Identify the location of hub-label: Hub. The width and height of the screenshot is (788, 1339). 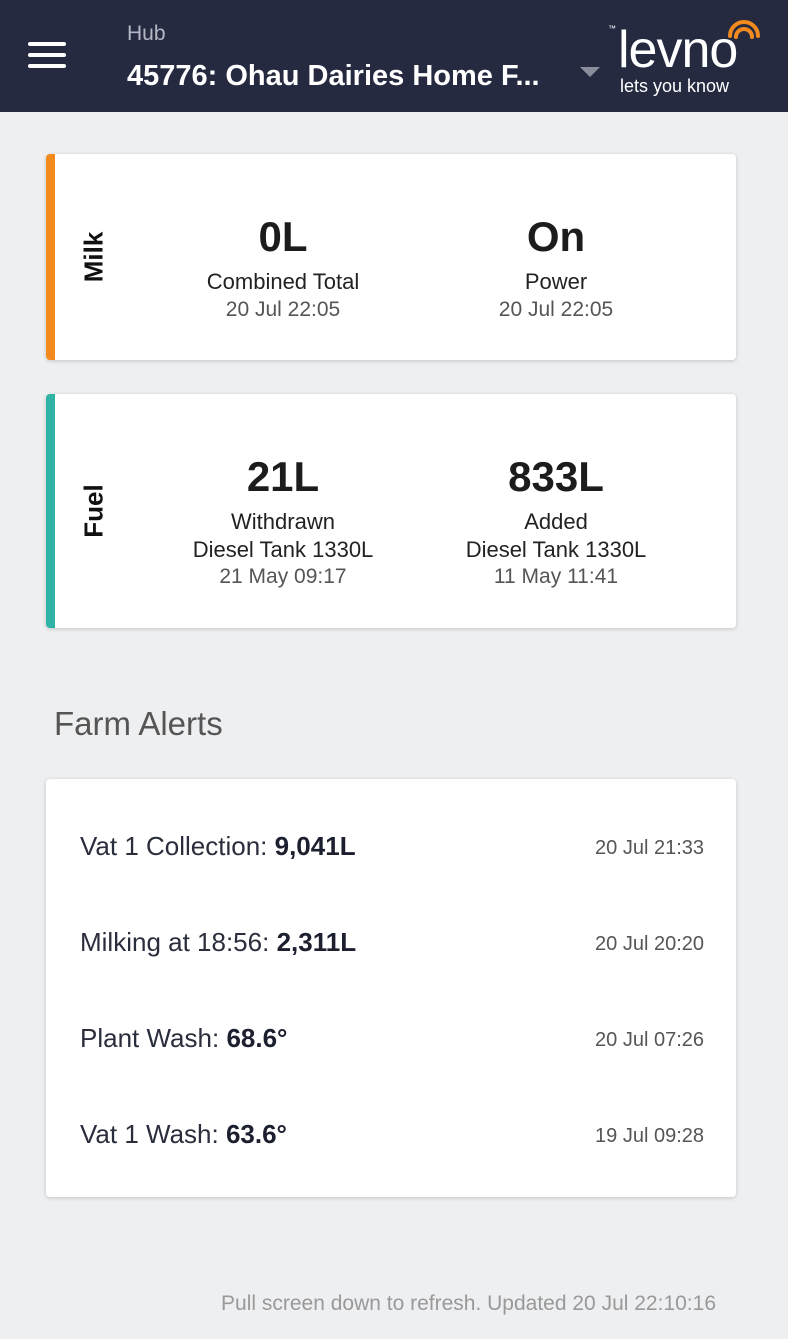
(146, 33).